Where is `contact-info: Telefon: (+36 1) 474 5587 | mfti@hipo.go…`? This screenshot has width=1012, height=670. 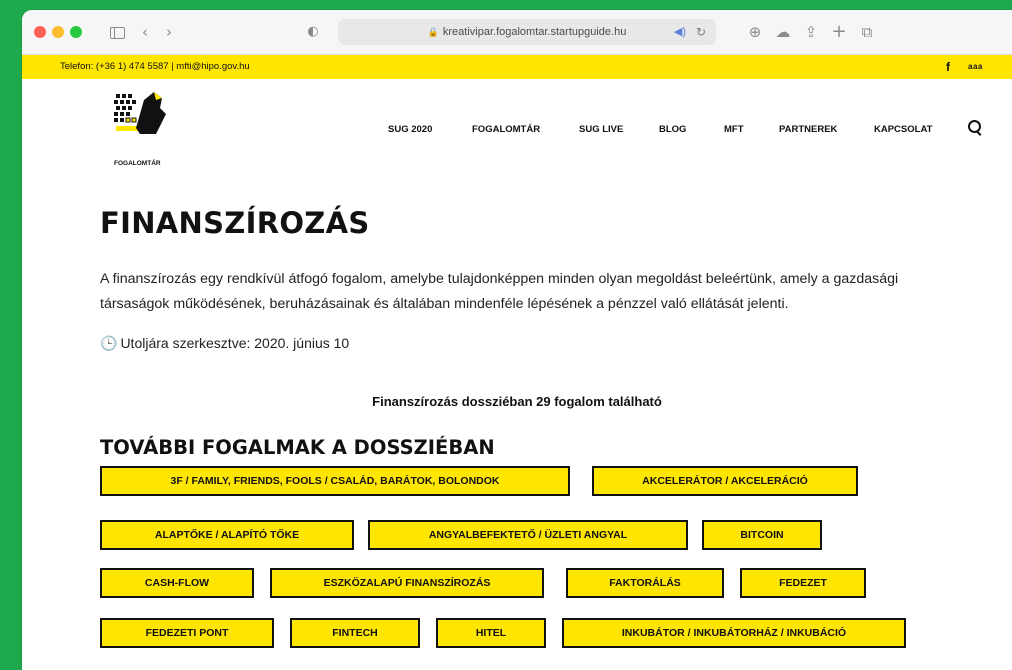 contact-info: Telefon: (+36 1) 474 5587 | mfti@hipo.go… is located at coordinates (155, 66).